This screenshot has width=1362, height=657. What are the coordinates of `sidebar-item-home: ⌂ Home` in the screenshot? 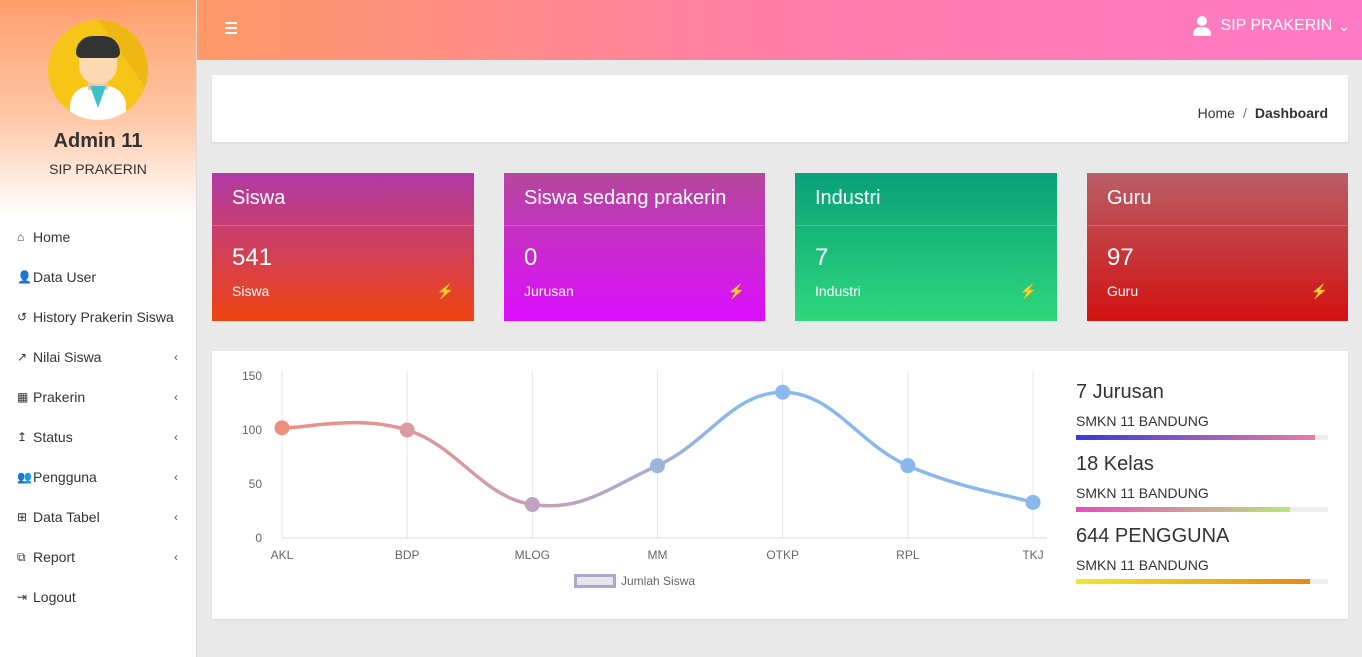 It's located at (98, 237).